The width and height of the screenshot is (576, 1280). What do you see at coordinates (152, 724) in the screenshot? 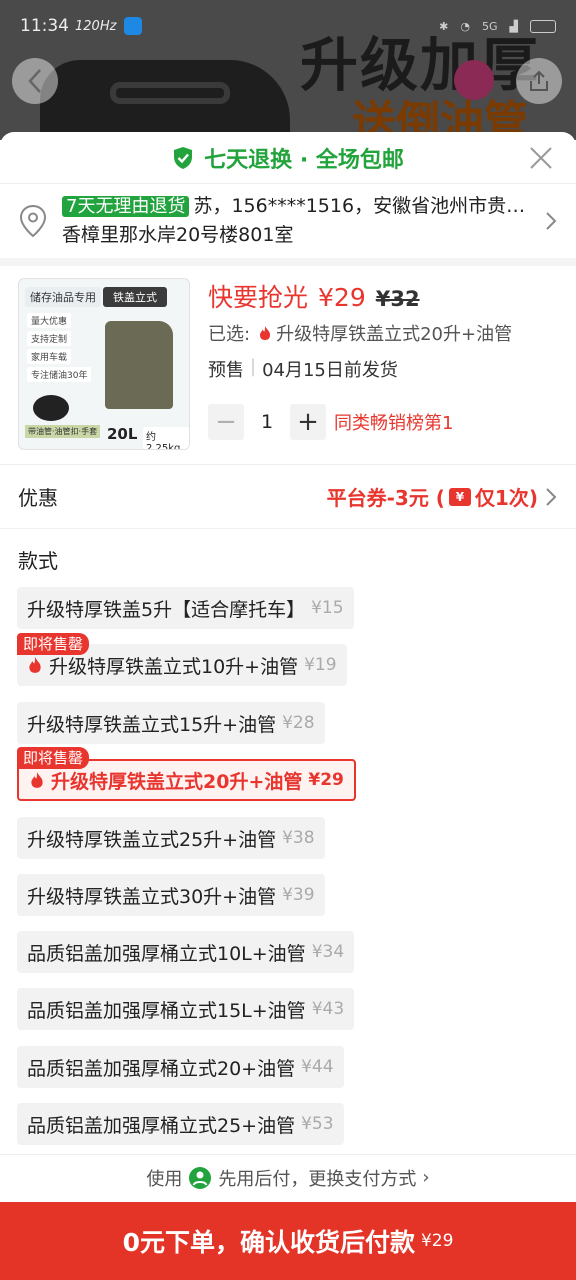
I see `option-name: 升级特厚铁盖立式15升+油管` at bounding box center [152, 724].